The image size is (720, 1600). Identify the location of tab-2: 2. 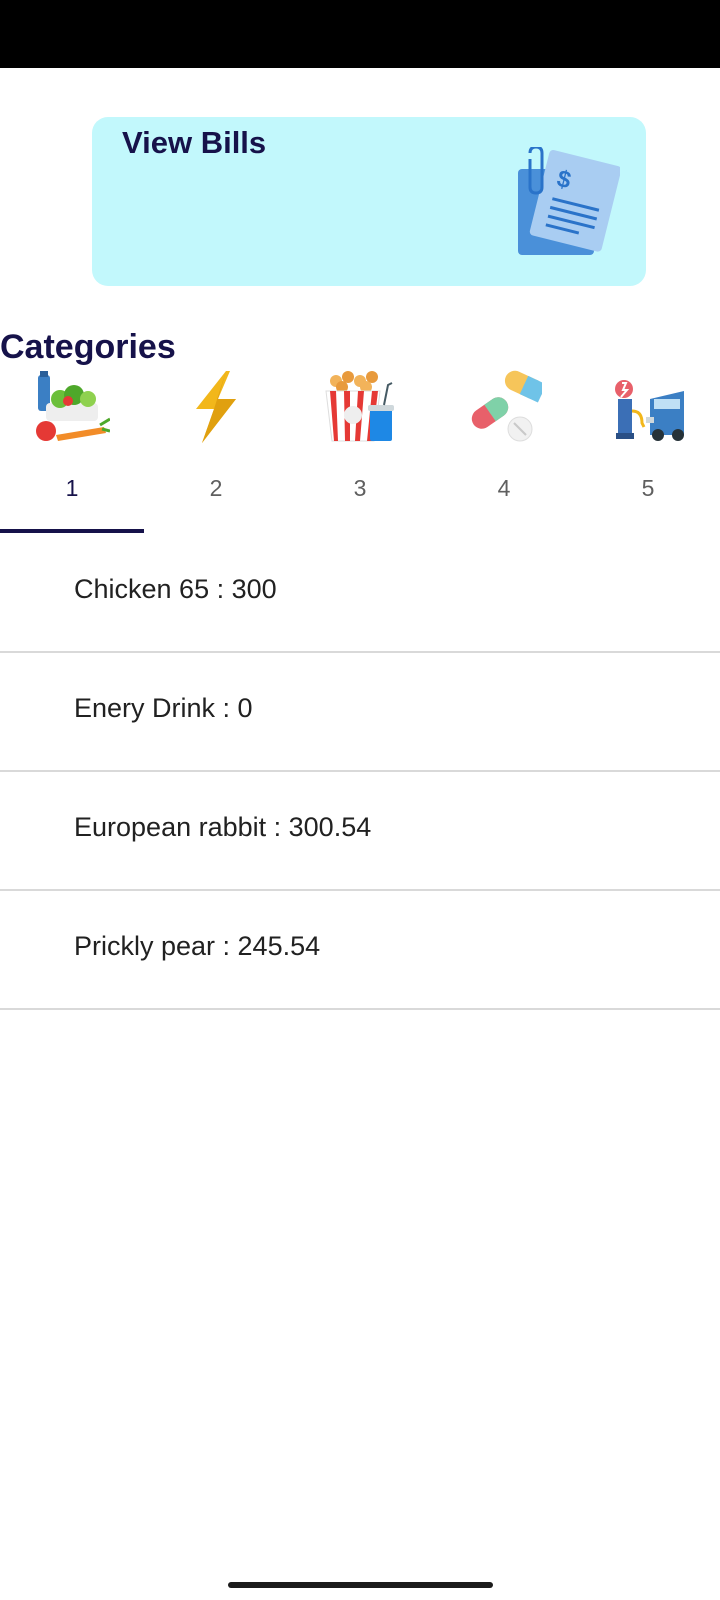
(216, 449).